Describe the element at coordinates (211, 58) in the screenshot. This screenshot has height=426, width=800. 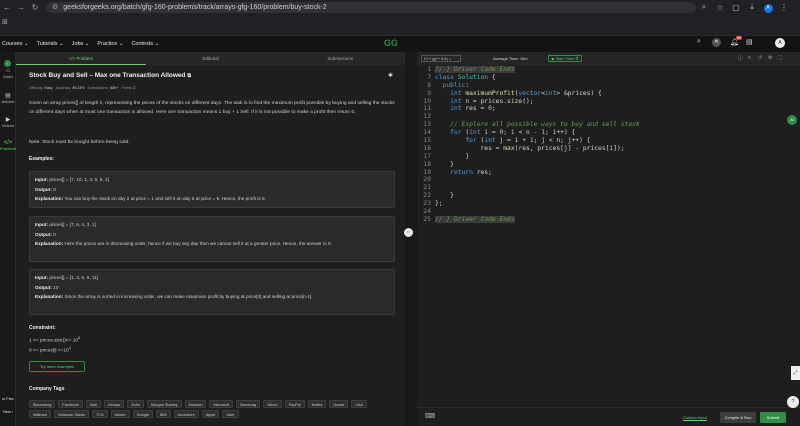
I see `tab-editorial: Editorial` at that location.